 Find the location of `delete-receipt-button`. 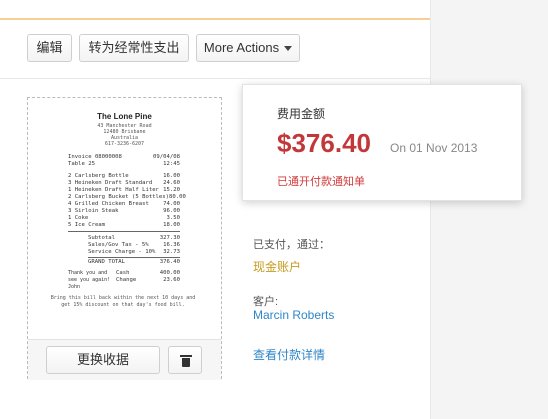

delete-receipt-button is located at coordinates (185, 360).